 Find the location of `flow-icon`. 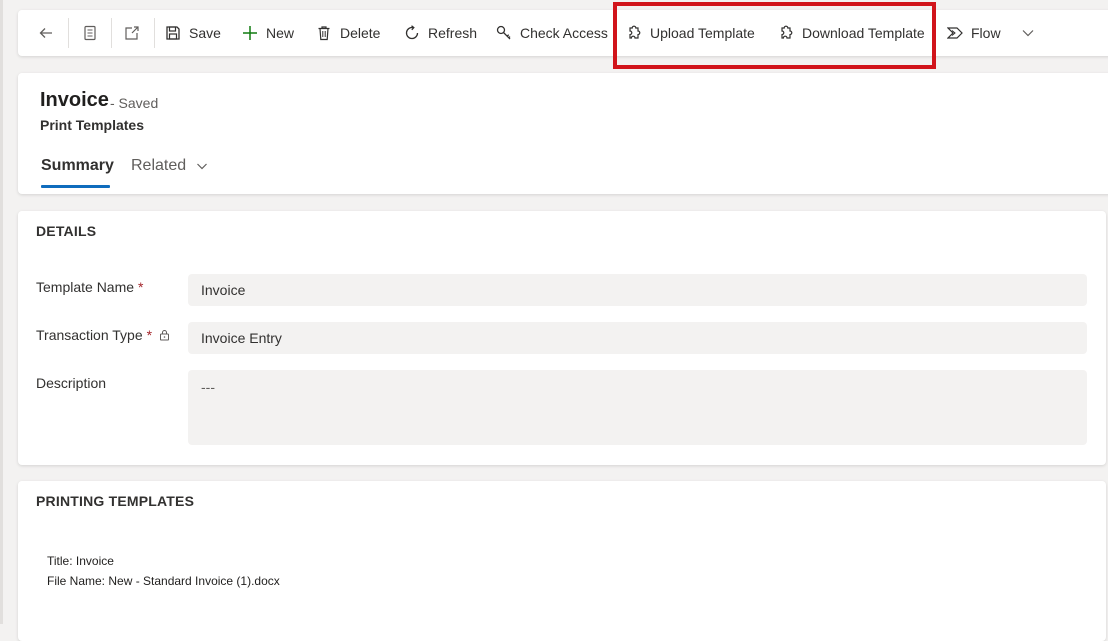

flow-icon is located at coordinates (955, 33).